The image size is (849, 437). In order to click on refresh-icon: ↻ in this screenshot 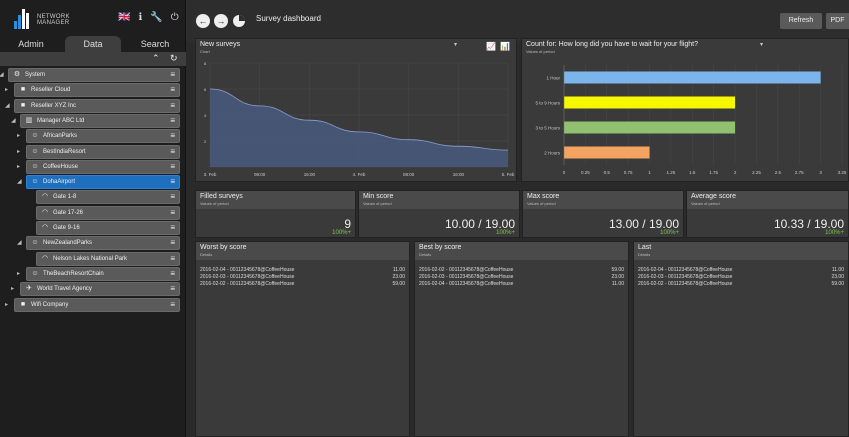, I will do `click(174, 58)`.